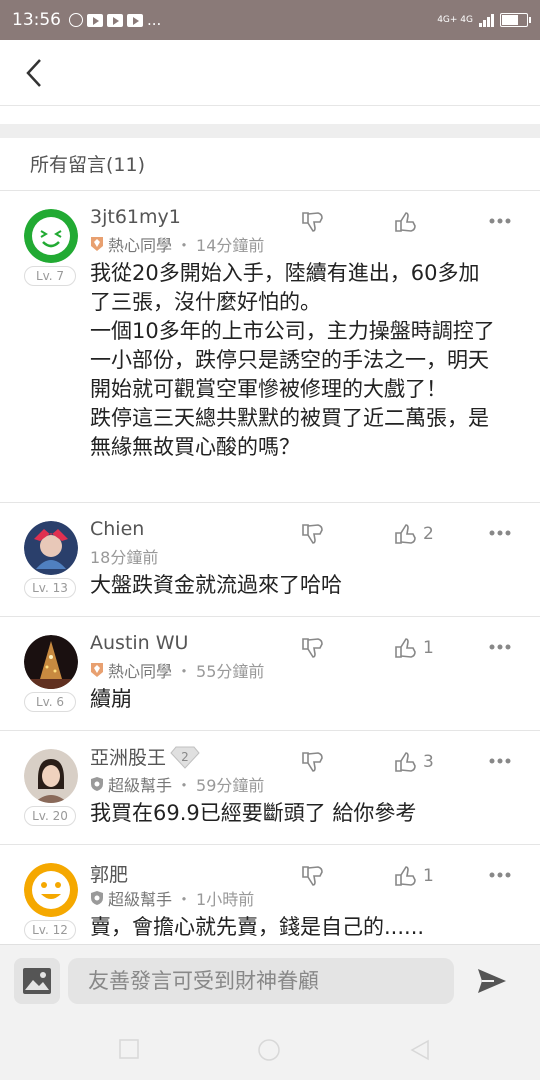 The image size is (540, 1080). I want to click on comment-meta: 熱心同學 ・ 14分鐘前, so click(177, 244).